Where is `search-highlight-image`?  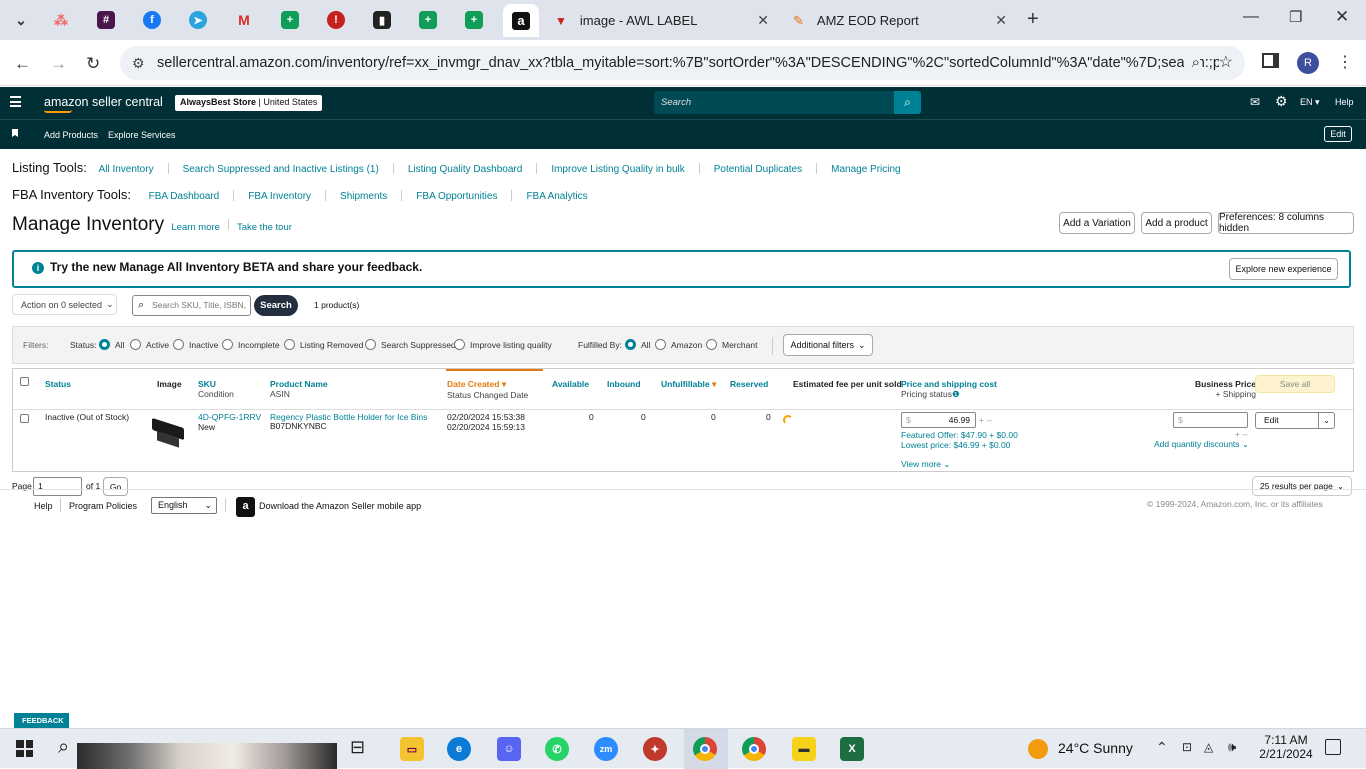
search-highlight-image is located at coordinates (207, 756).